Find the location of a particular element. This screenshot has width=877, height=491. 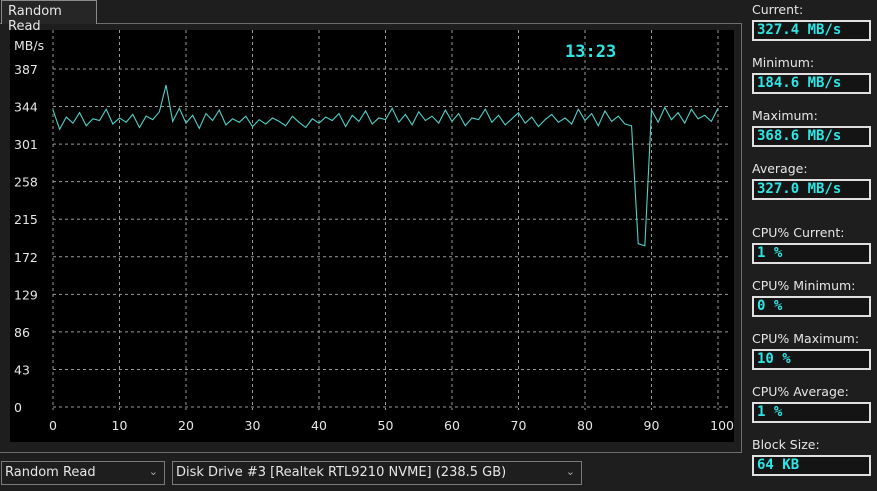

test-type-select: Random Read ⌄ is located at coordinates (83, 473).